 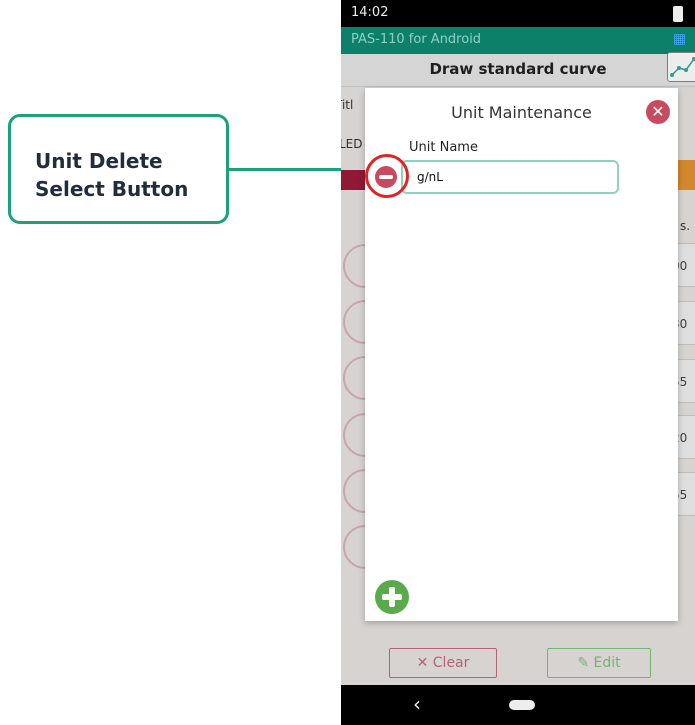 I want to click on close-icon: ✕, so click(x=658, y=111).